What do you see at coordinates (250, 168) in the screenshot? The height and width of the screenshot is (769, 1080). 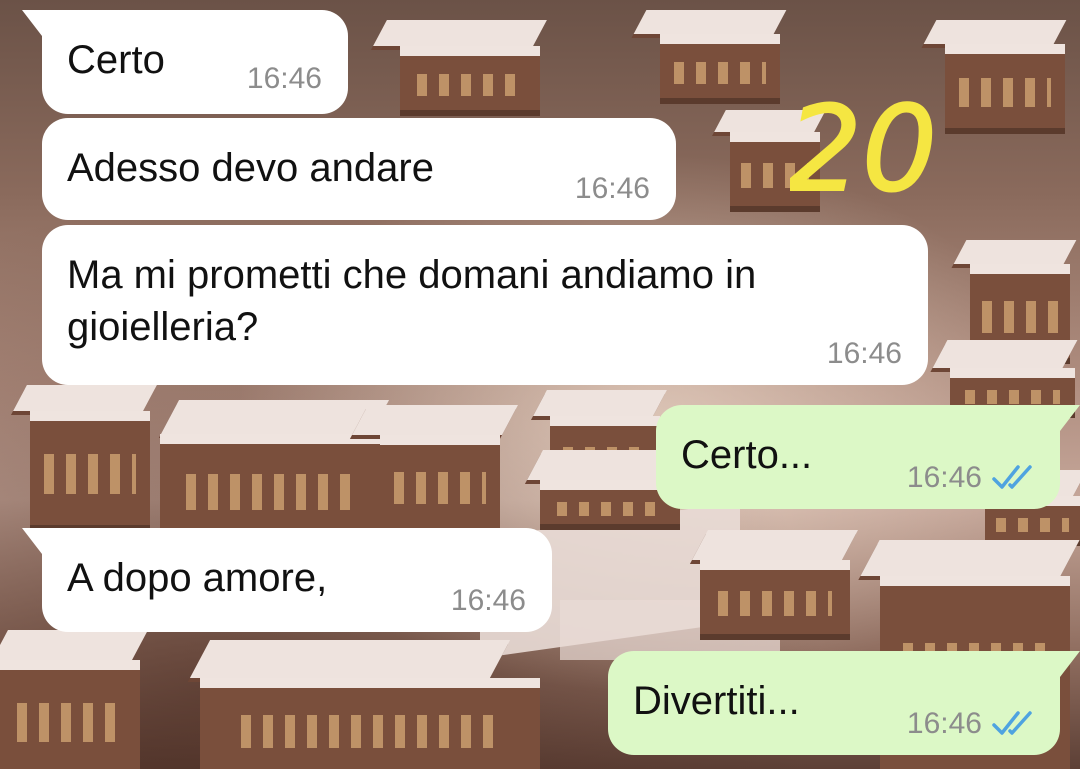 I see `message-text: Adesso devo andare` at bounding box center [250, 168].